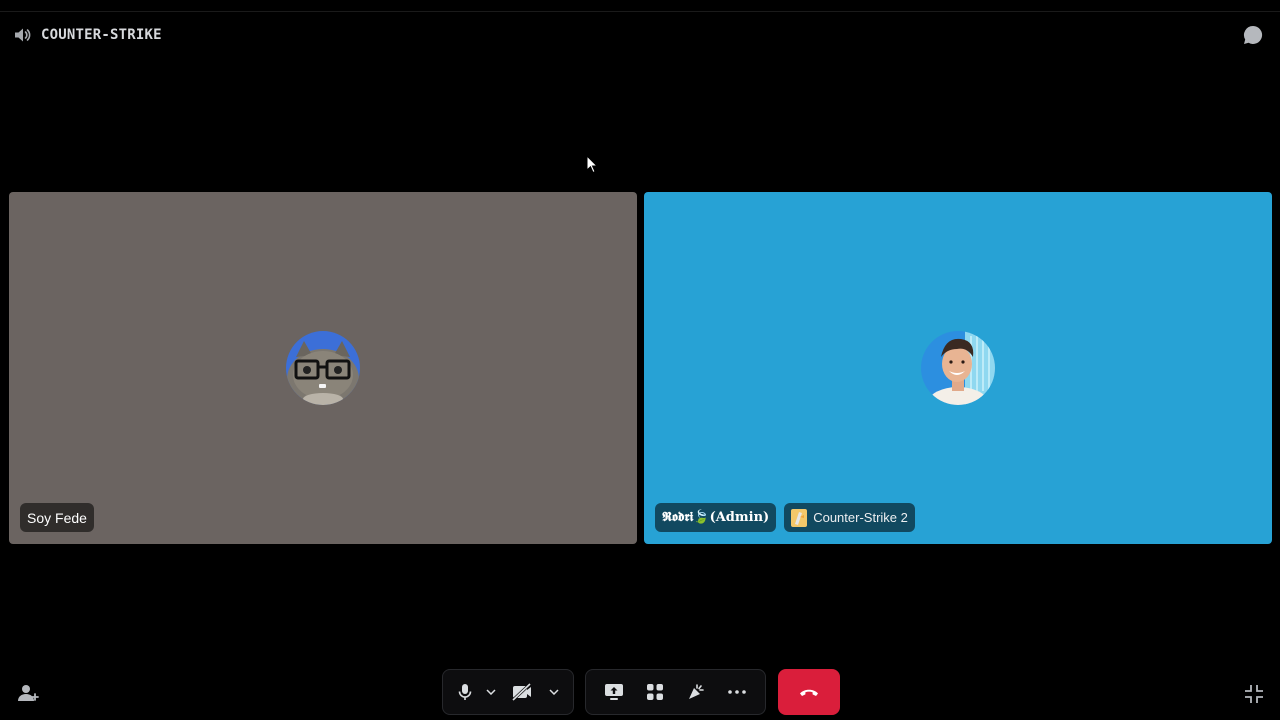 This screenshot has height=720, width=1280. I want to click on camera-off-icon, so click(522, 692).